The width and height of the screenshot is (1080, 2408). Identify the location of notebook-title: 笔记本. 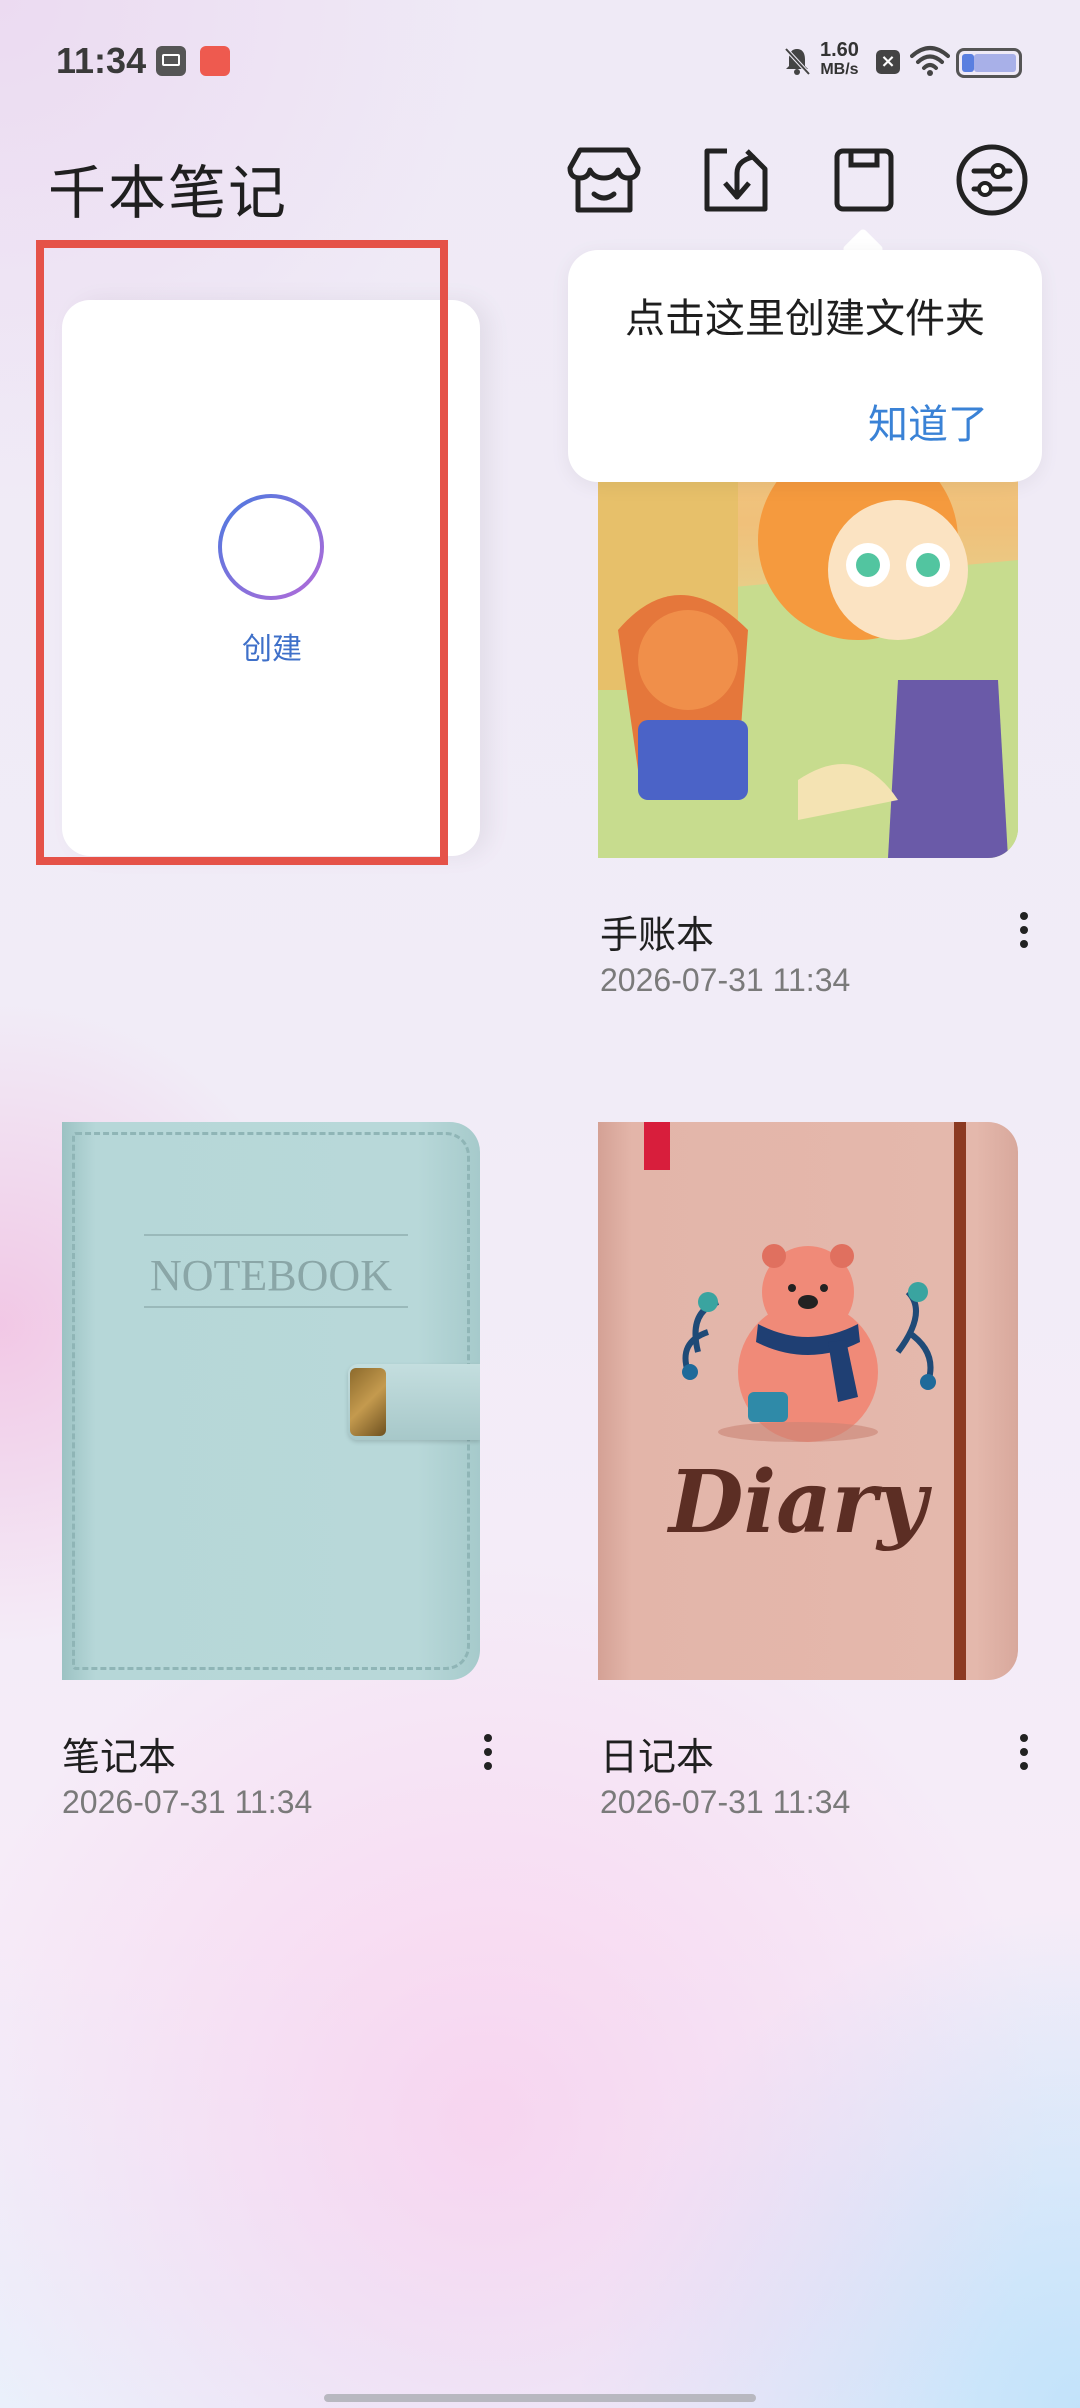
(119, 1757).